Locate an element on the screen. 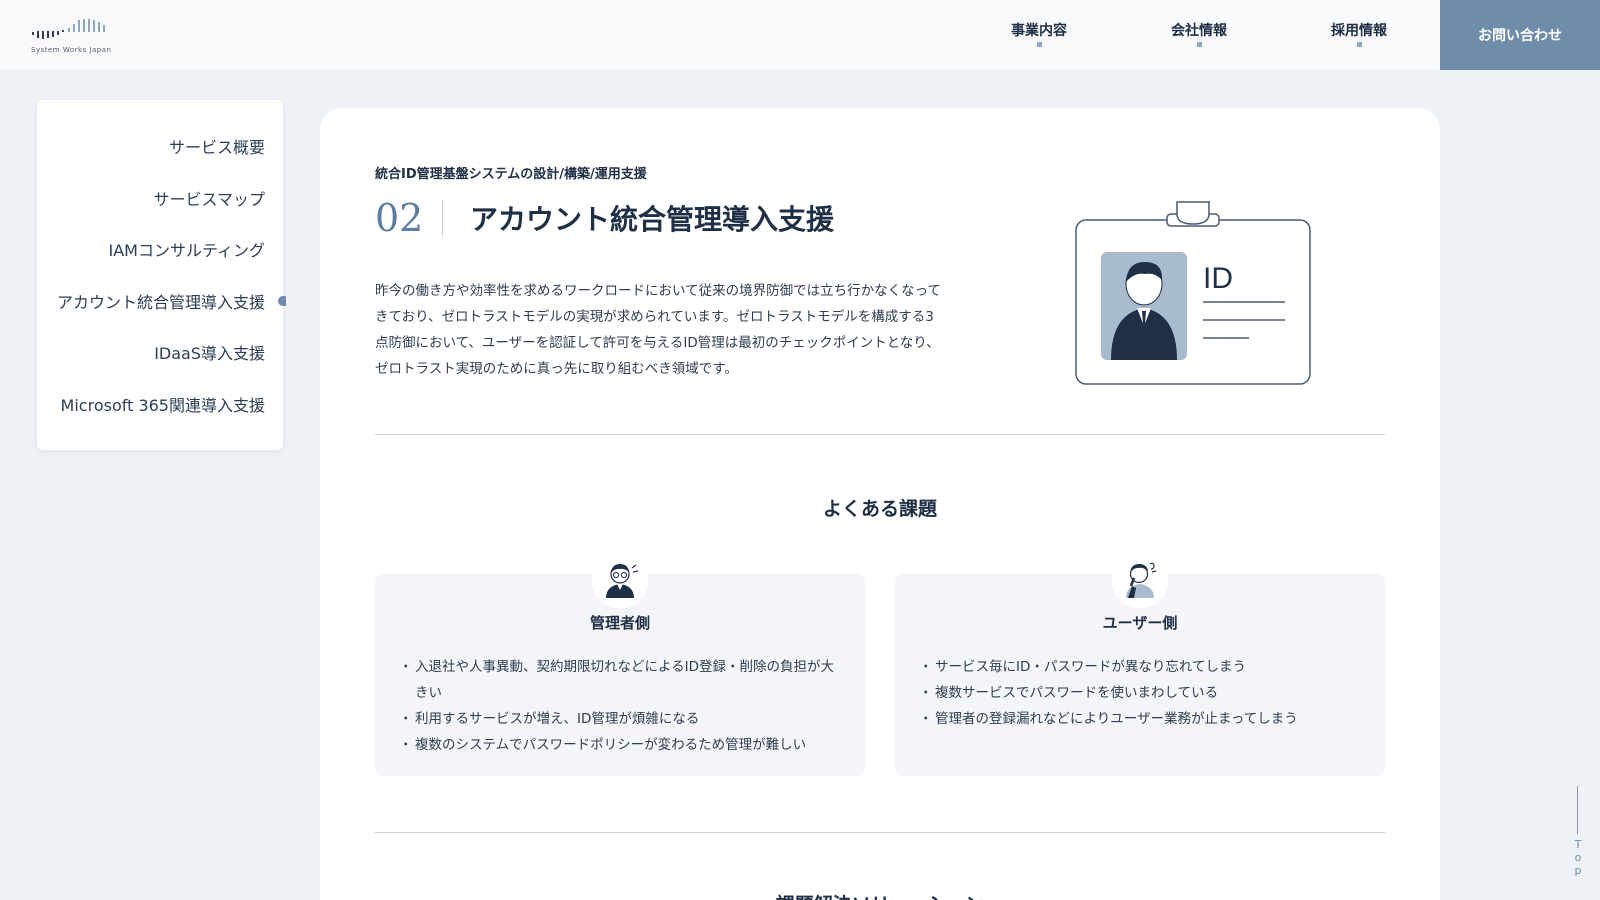  divider is located at coordinates (442, 218).